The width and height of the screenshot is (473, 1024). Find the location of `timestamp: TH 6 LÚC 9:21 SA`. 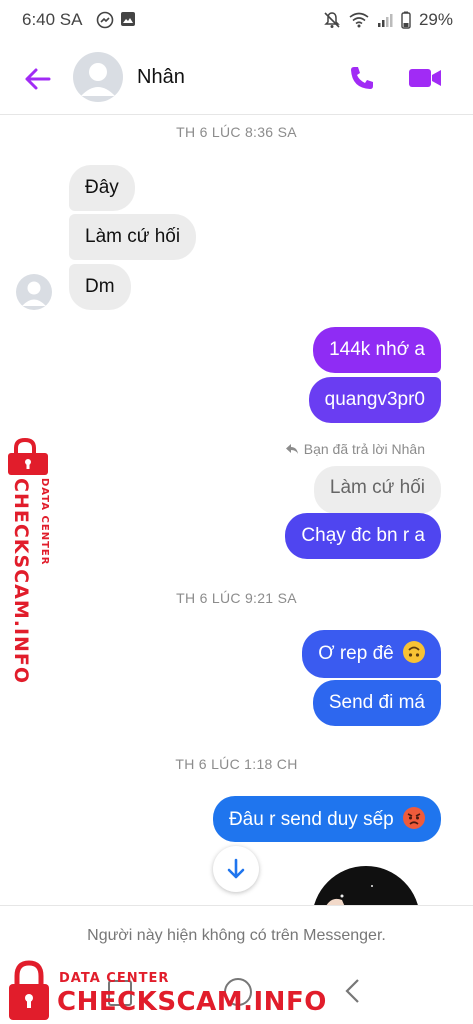

timestamp: TH 6 LÚC 9:21 SA is located at coordinates (236, 598).